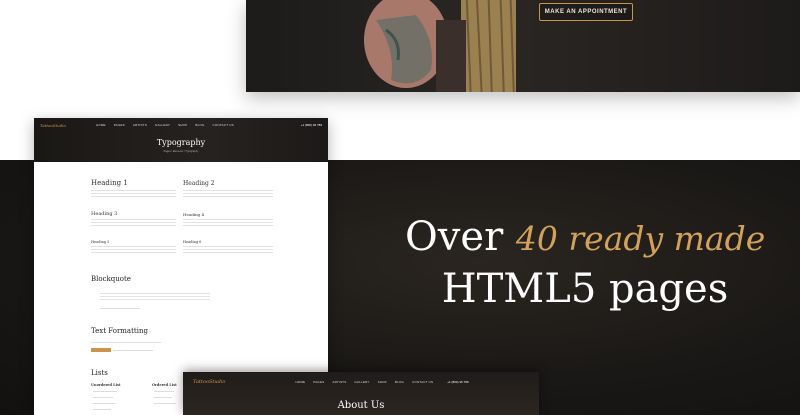 The width and height of the screenshot is (800, 415). I want to click on headline-accent: 40 ready made, so click(640, 238).